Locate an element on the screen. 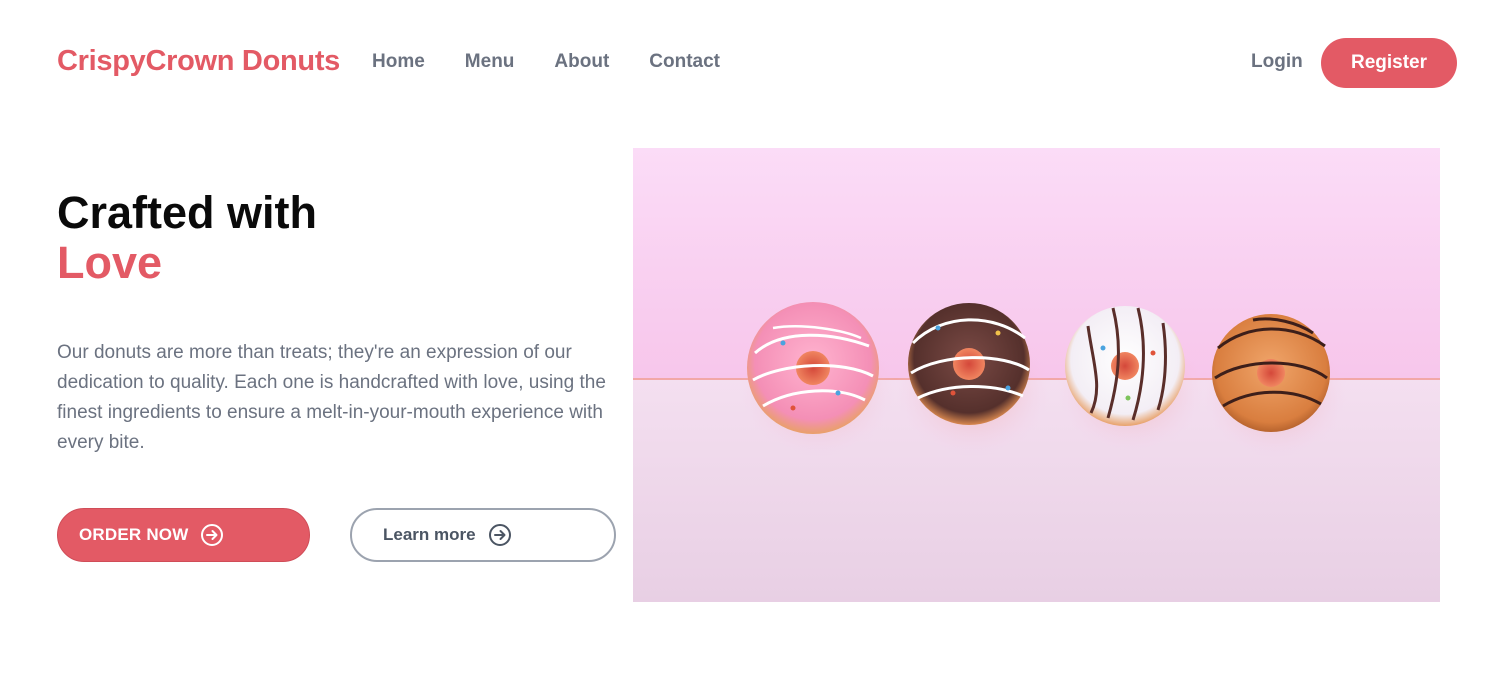 The image size is (1490, 690). order-now-button: ORDER NOW is located at coordinates (183, 535).